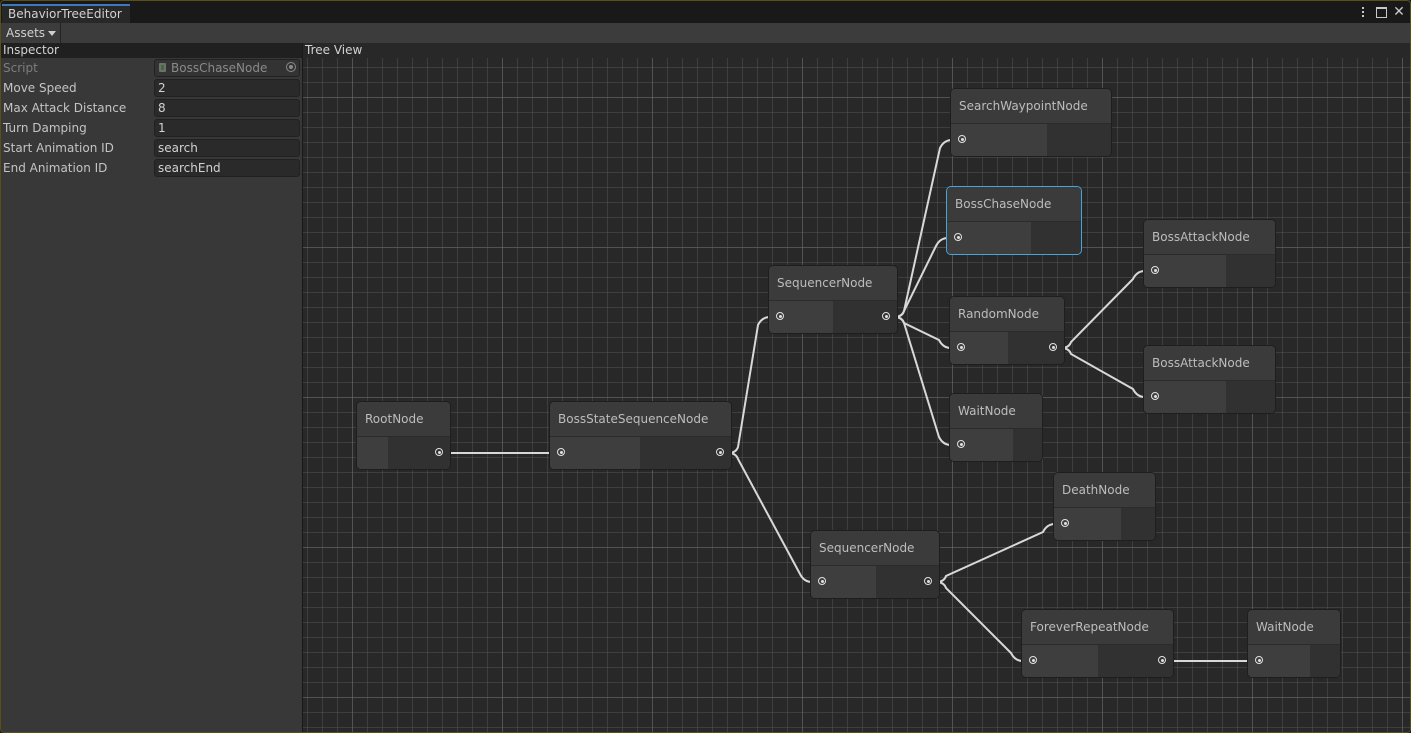 Image resolution: width=1411 pixels, height=733 pixels. Describe the element at coordinates (1014, 204) in the screenshot. I see `node-title: BossChaseNode` at that location.